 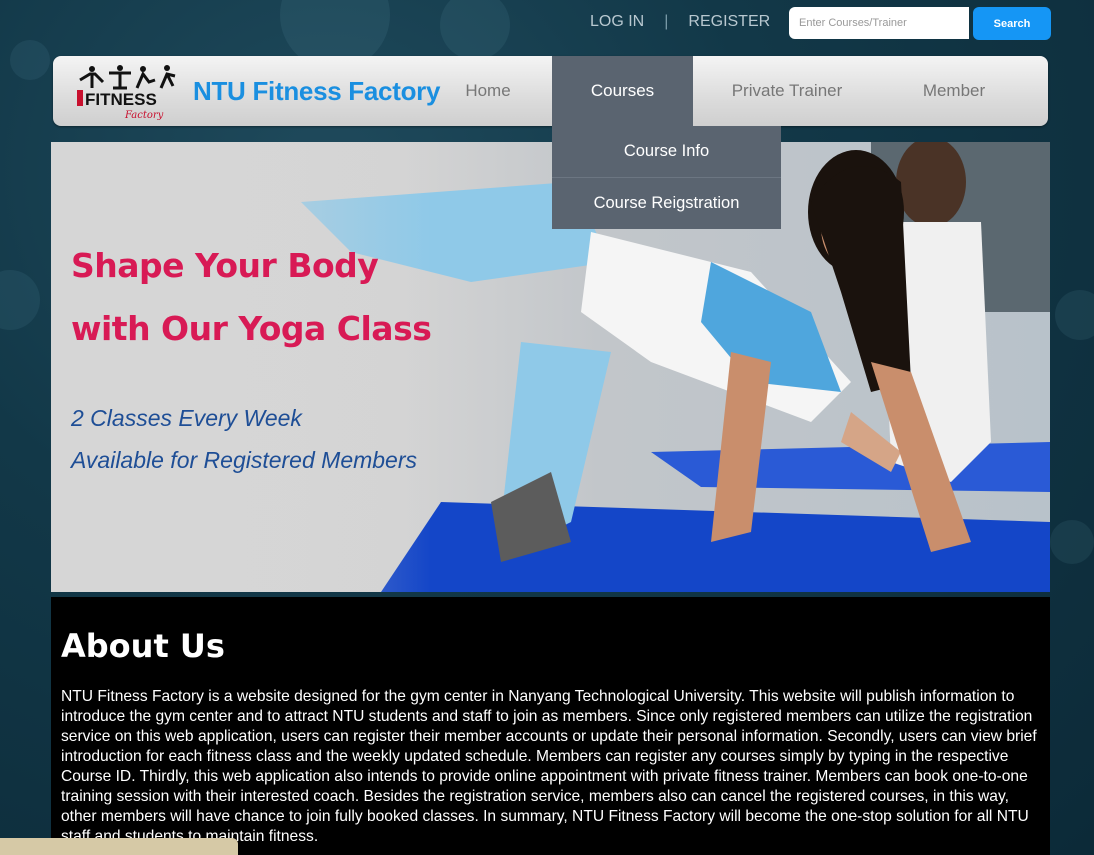 What do you see at coordinates (1012, 23) in the screenshot?
I see `search-button: Search` at bounding box center [1012, 23].